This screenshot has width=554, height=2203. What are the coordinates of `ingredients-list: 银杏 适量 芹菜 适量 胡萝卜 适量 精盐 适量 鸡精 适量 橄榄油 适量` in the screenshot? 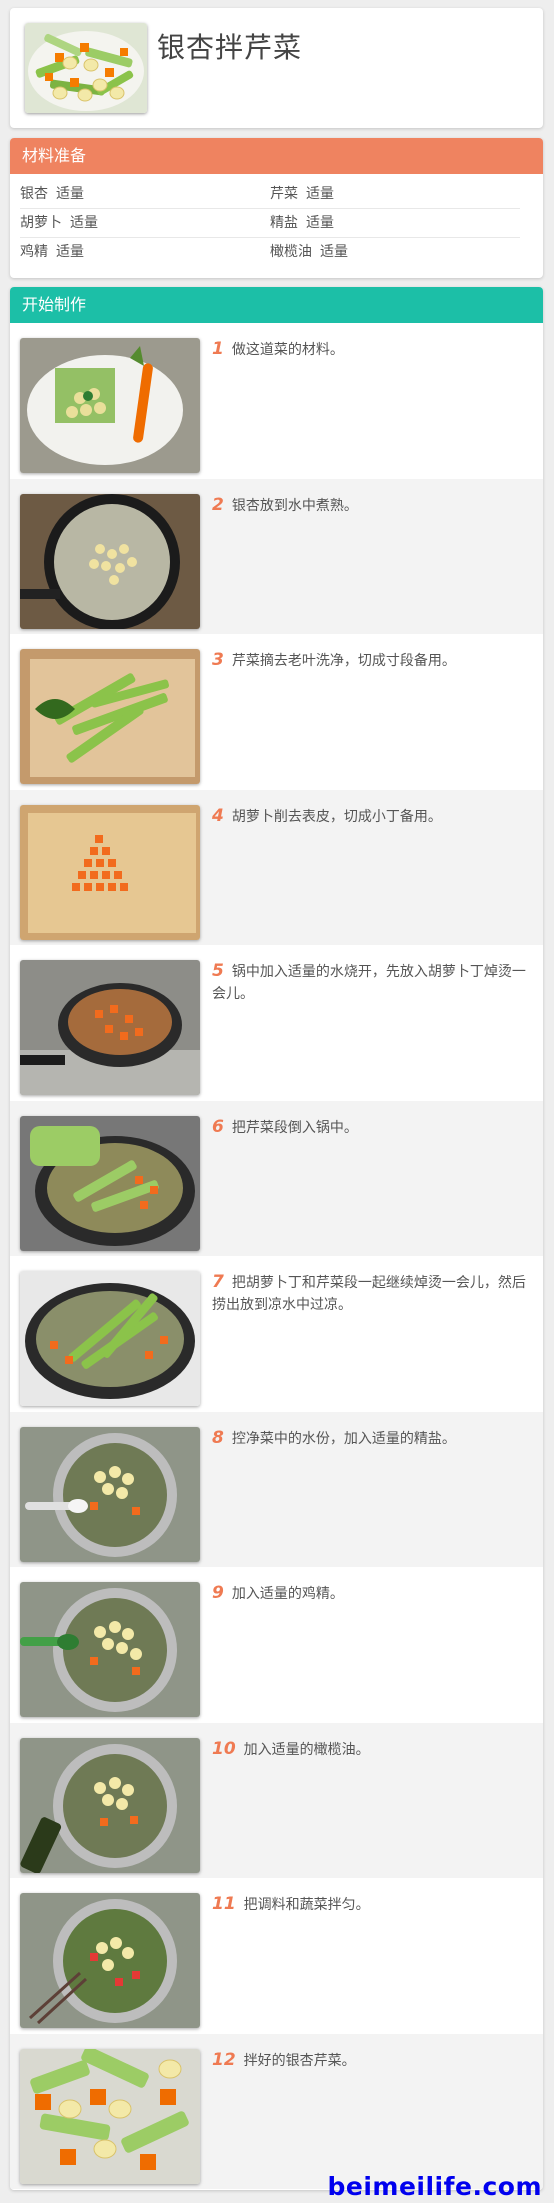 It's located at (270, 223).